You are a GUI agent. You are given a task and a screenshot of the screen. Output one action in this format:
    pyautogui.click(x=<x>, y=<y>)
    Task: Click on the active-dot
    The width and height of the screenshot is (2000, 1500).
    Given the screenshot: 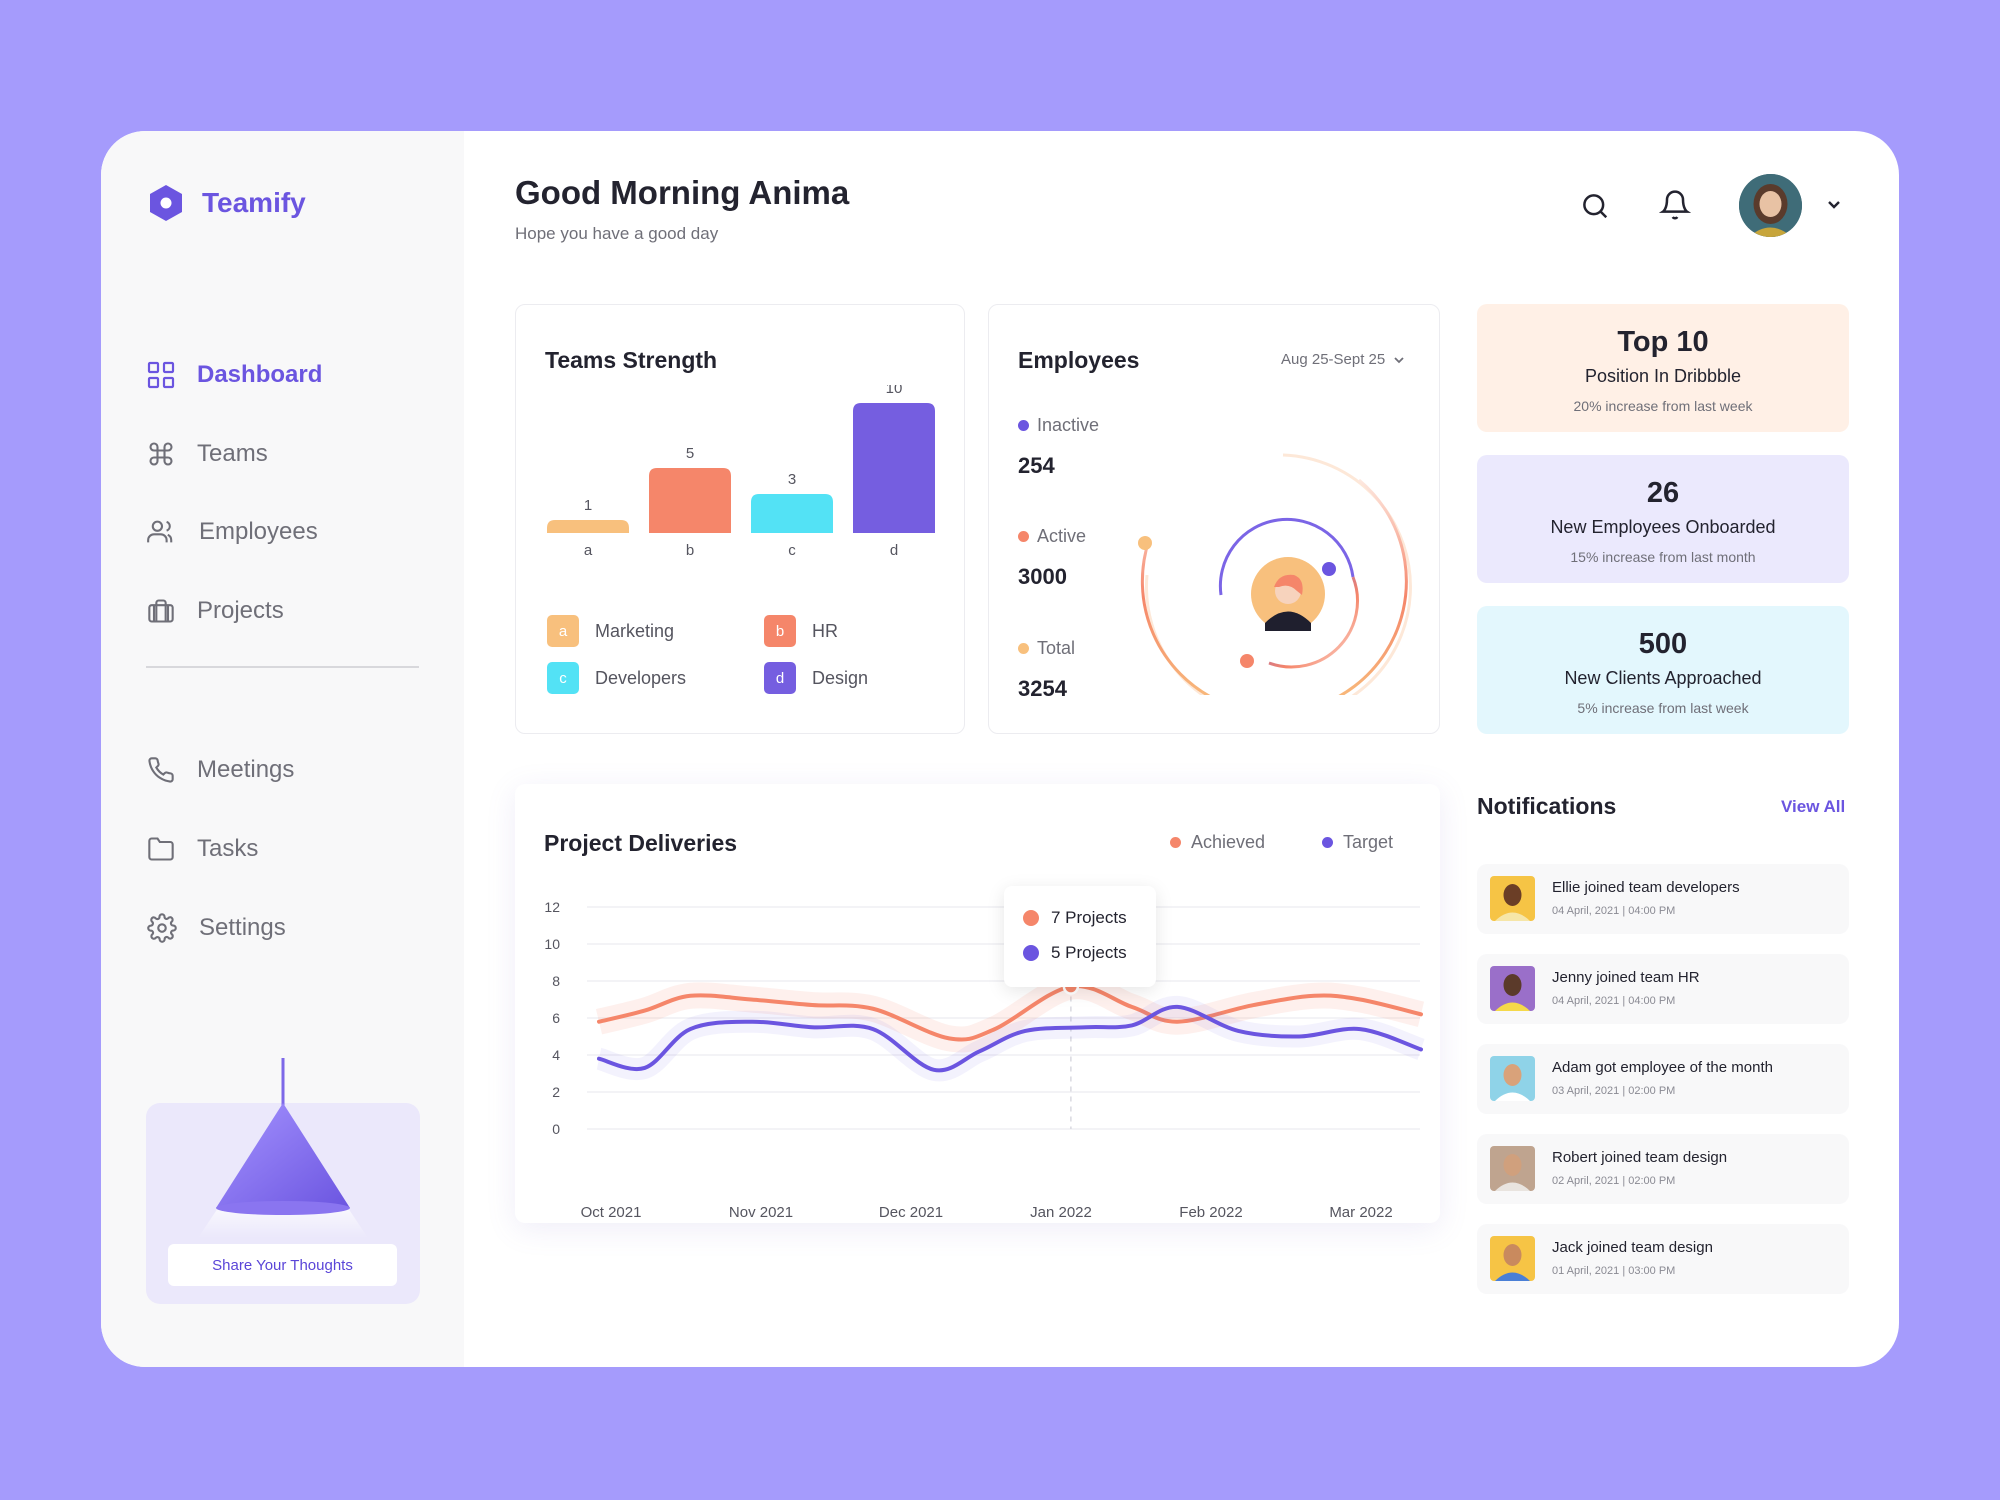 What is the action you would take?
    pyautogui.click(x=1023, y=536)
    